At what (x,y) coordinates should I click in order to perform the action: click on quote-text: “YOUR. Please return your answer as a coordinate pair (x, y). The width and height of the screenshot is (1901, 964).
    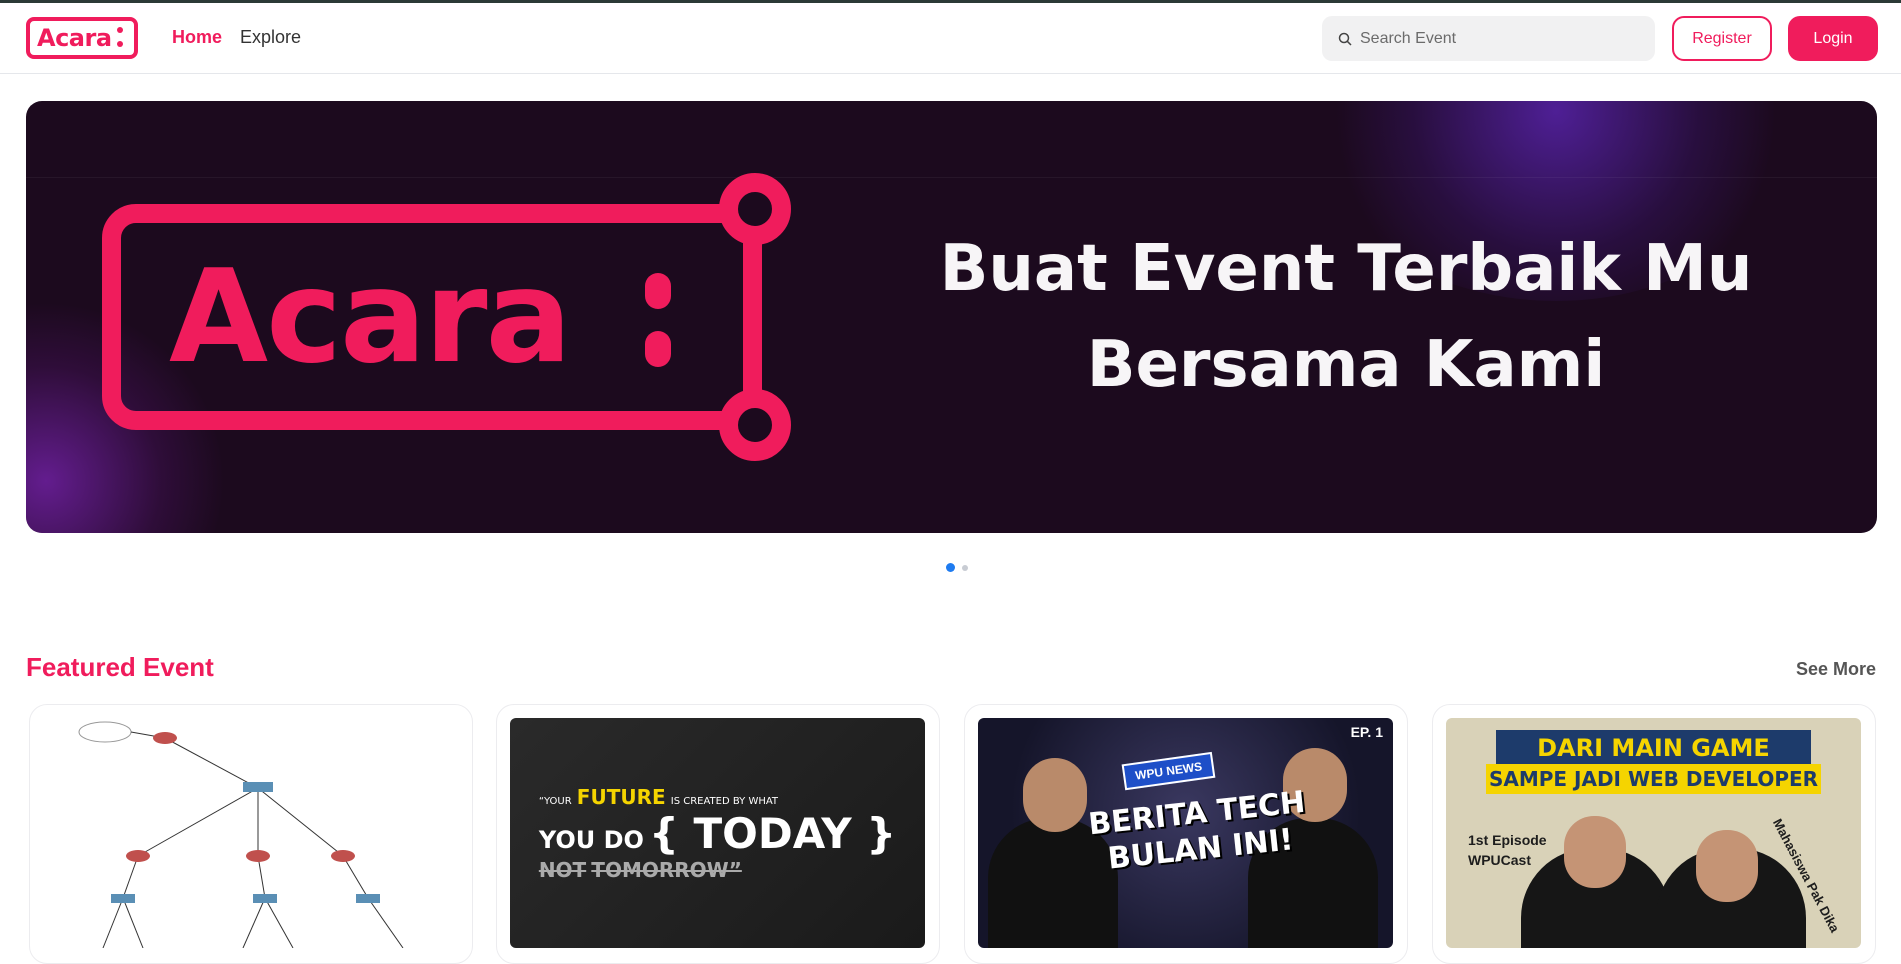
    Looking at the image, I should click on (555, 801).